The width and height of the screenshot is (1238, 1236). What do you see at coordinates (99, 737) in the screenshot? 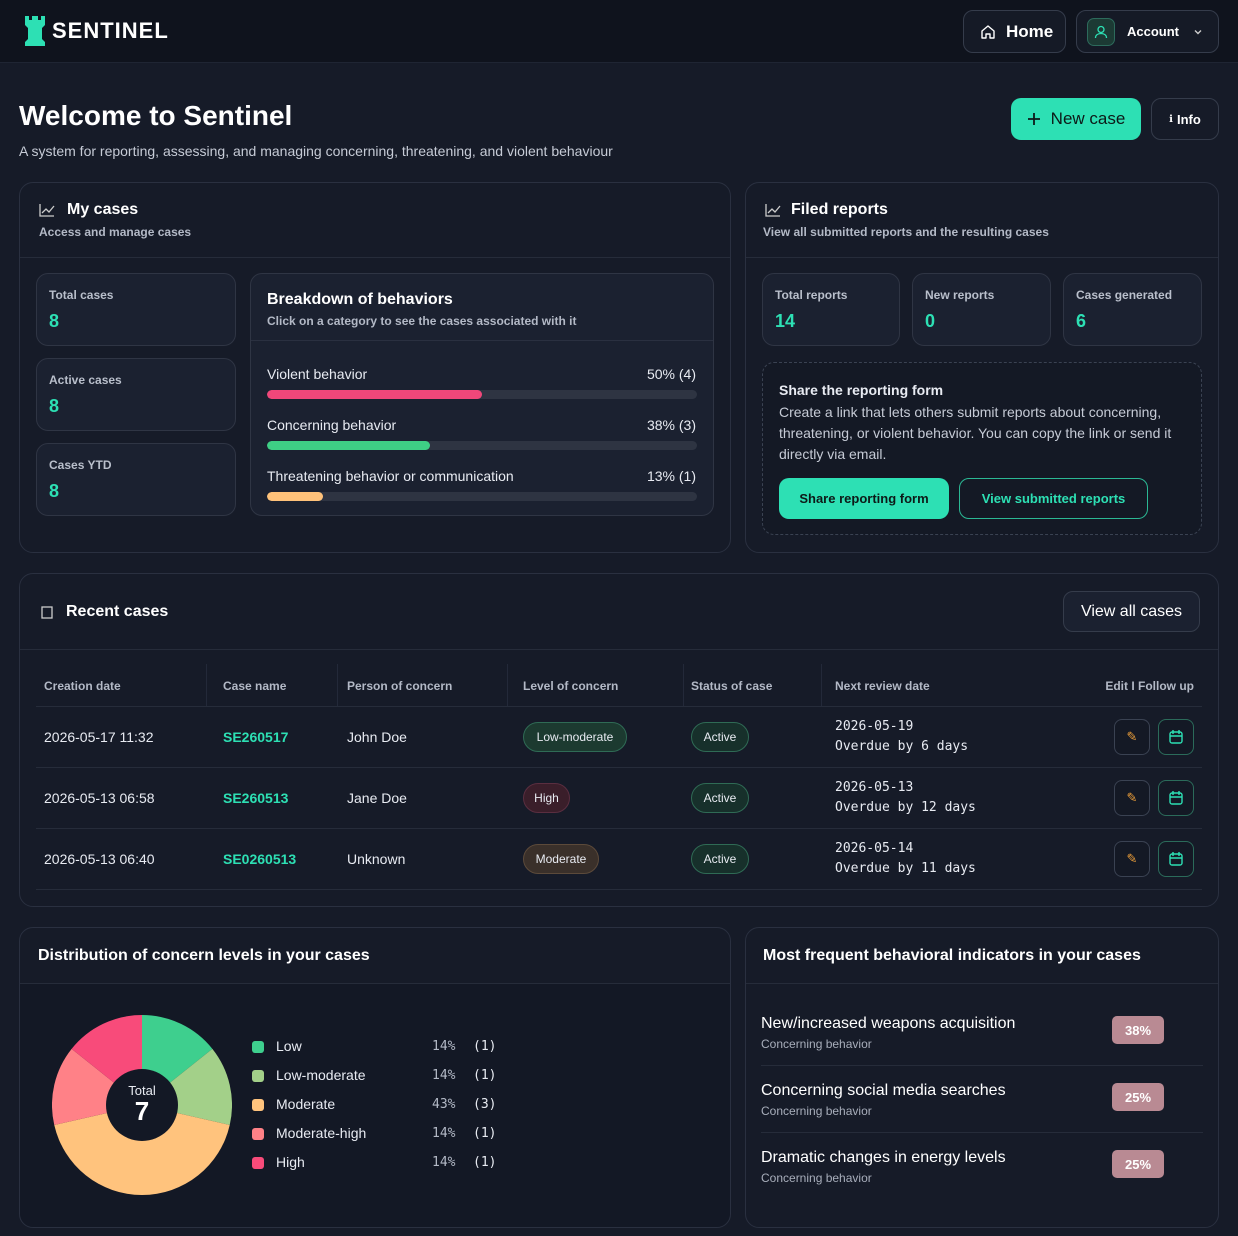
I see `creation-date: 2026-05-17 11:32` at bounding box center [99, 737].